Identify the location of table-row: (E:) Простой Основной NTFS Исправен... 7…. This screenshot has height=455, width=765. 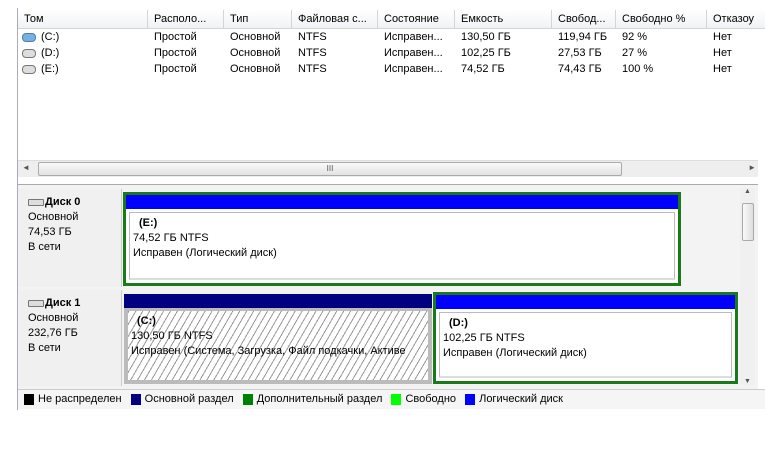
(391, 69).